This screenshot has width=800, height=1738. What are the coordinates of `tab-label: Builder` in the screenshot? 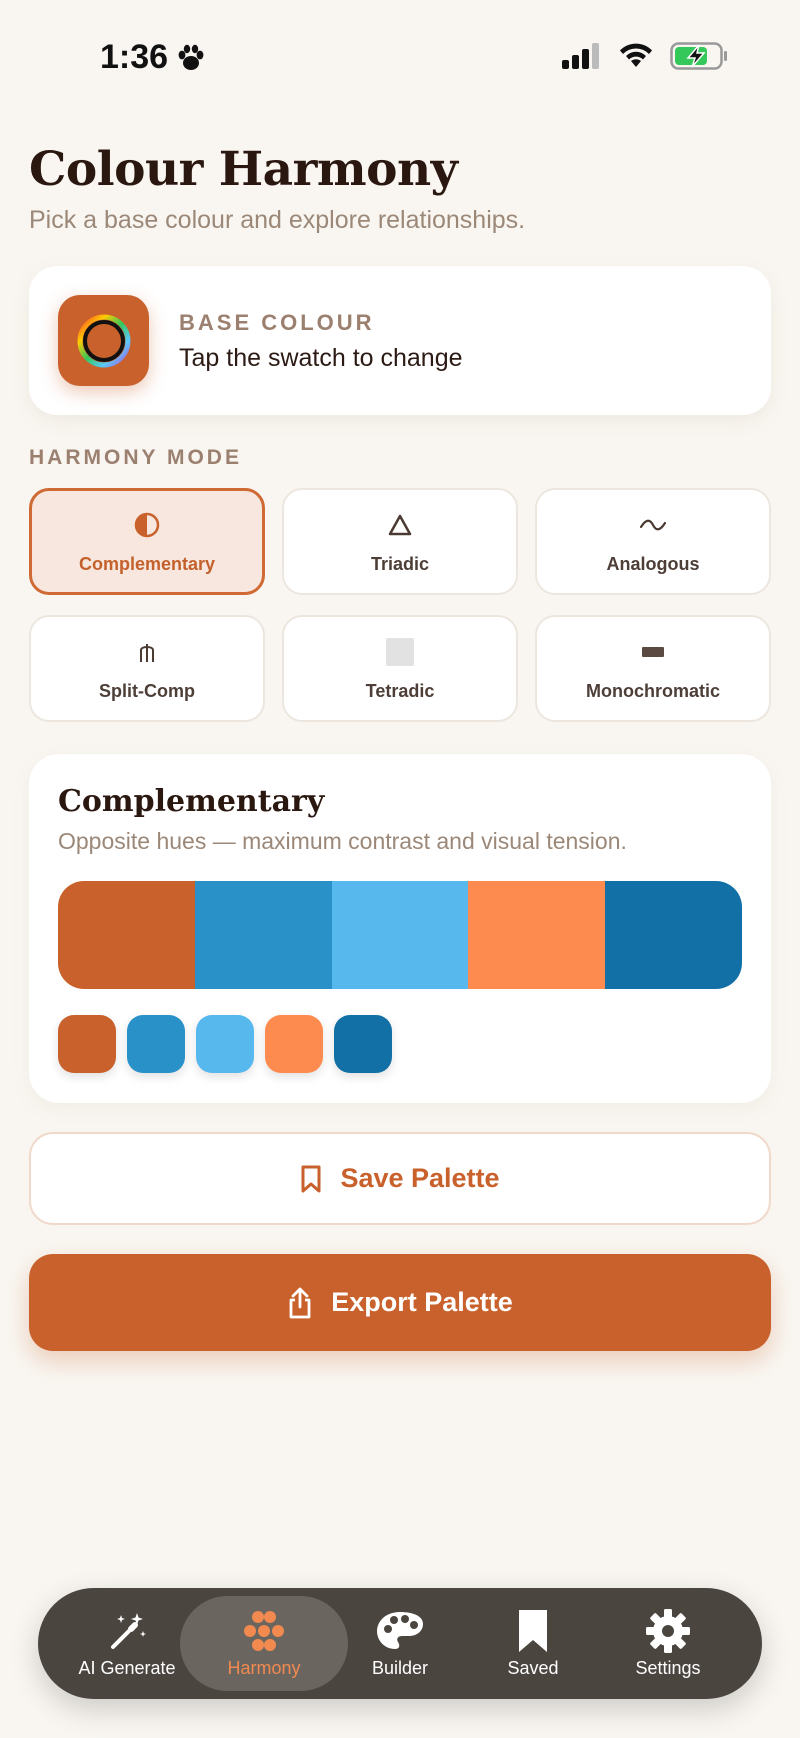 It's located at (400, 1668).